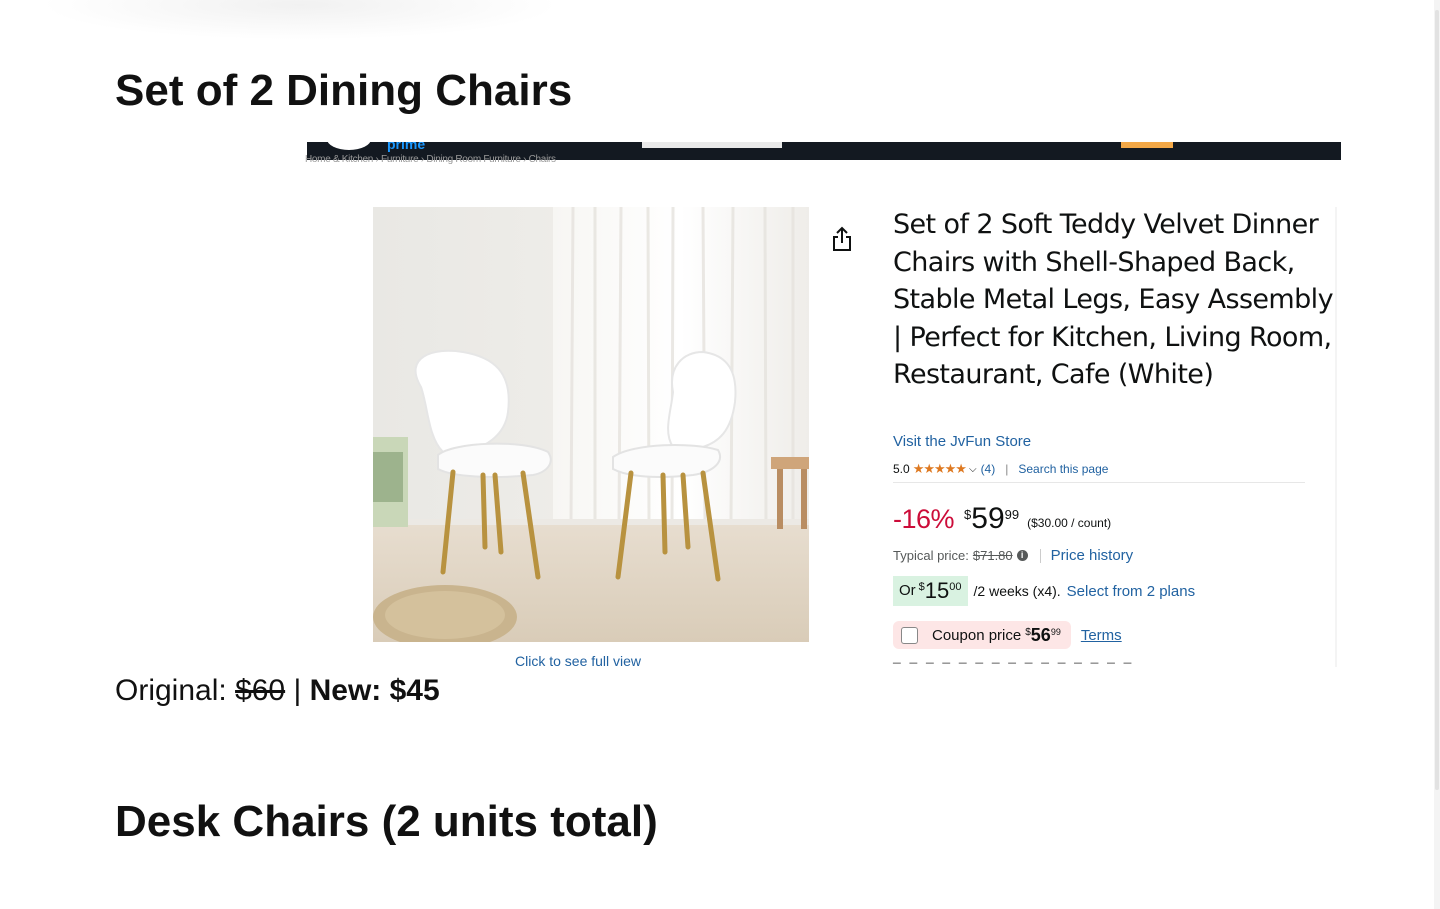 The width and height of the screenshot is (1440, 909). I want to click on scrollbar, so click(1437, 454).